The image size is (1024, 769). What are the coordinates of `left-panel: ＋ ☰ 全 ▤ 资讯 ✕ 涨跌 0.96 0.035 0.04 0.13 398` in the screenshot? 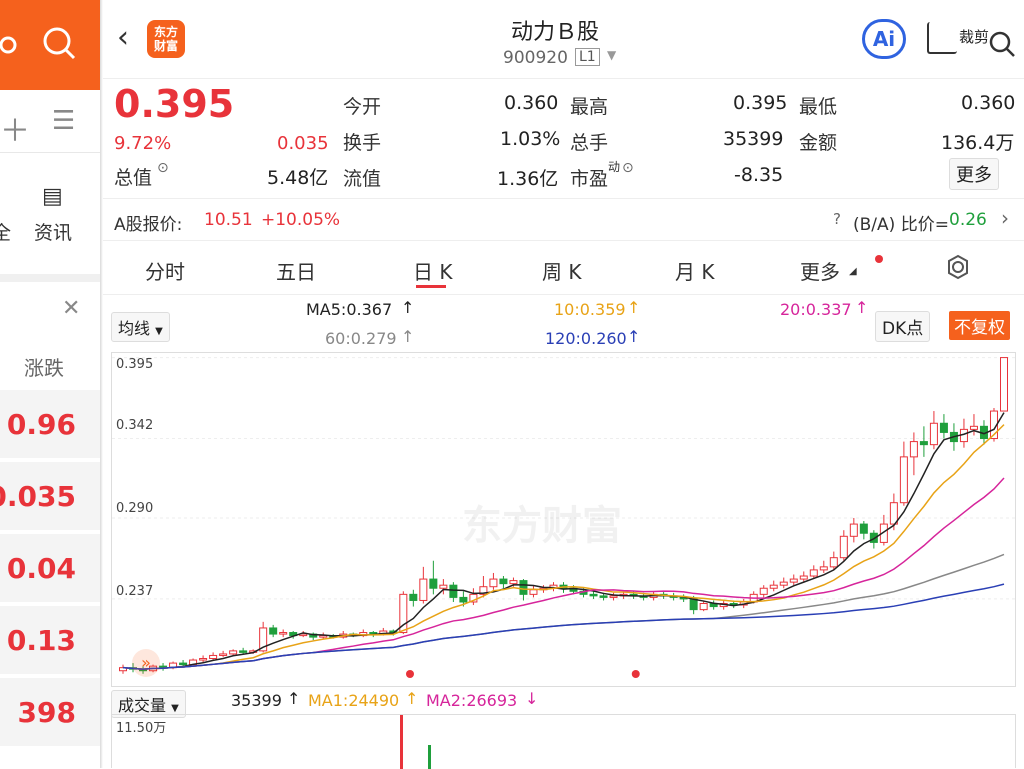 It's located at (50, 384).